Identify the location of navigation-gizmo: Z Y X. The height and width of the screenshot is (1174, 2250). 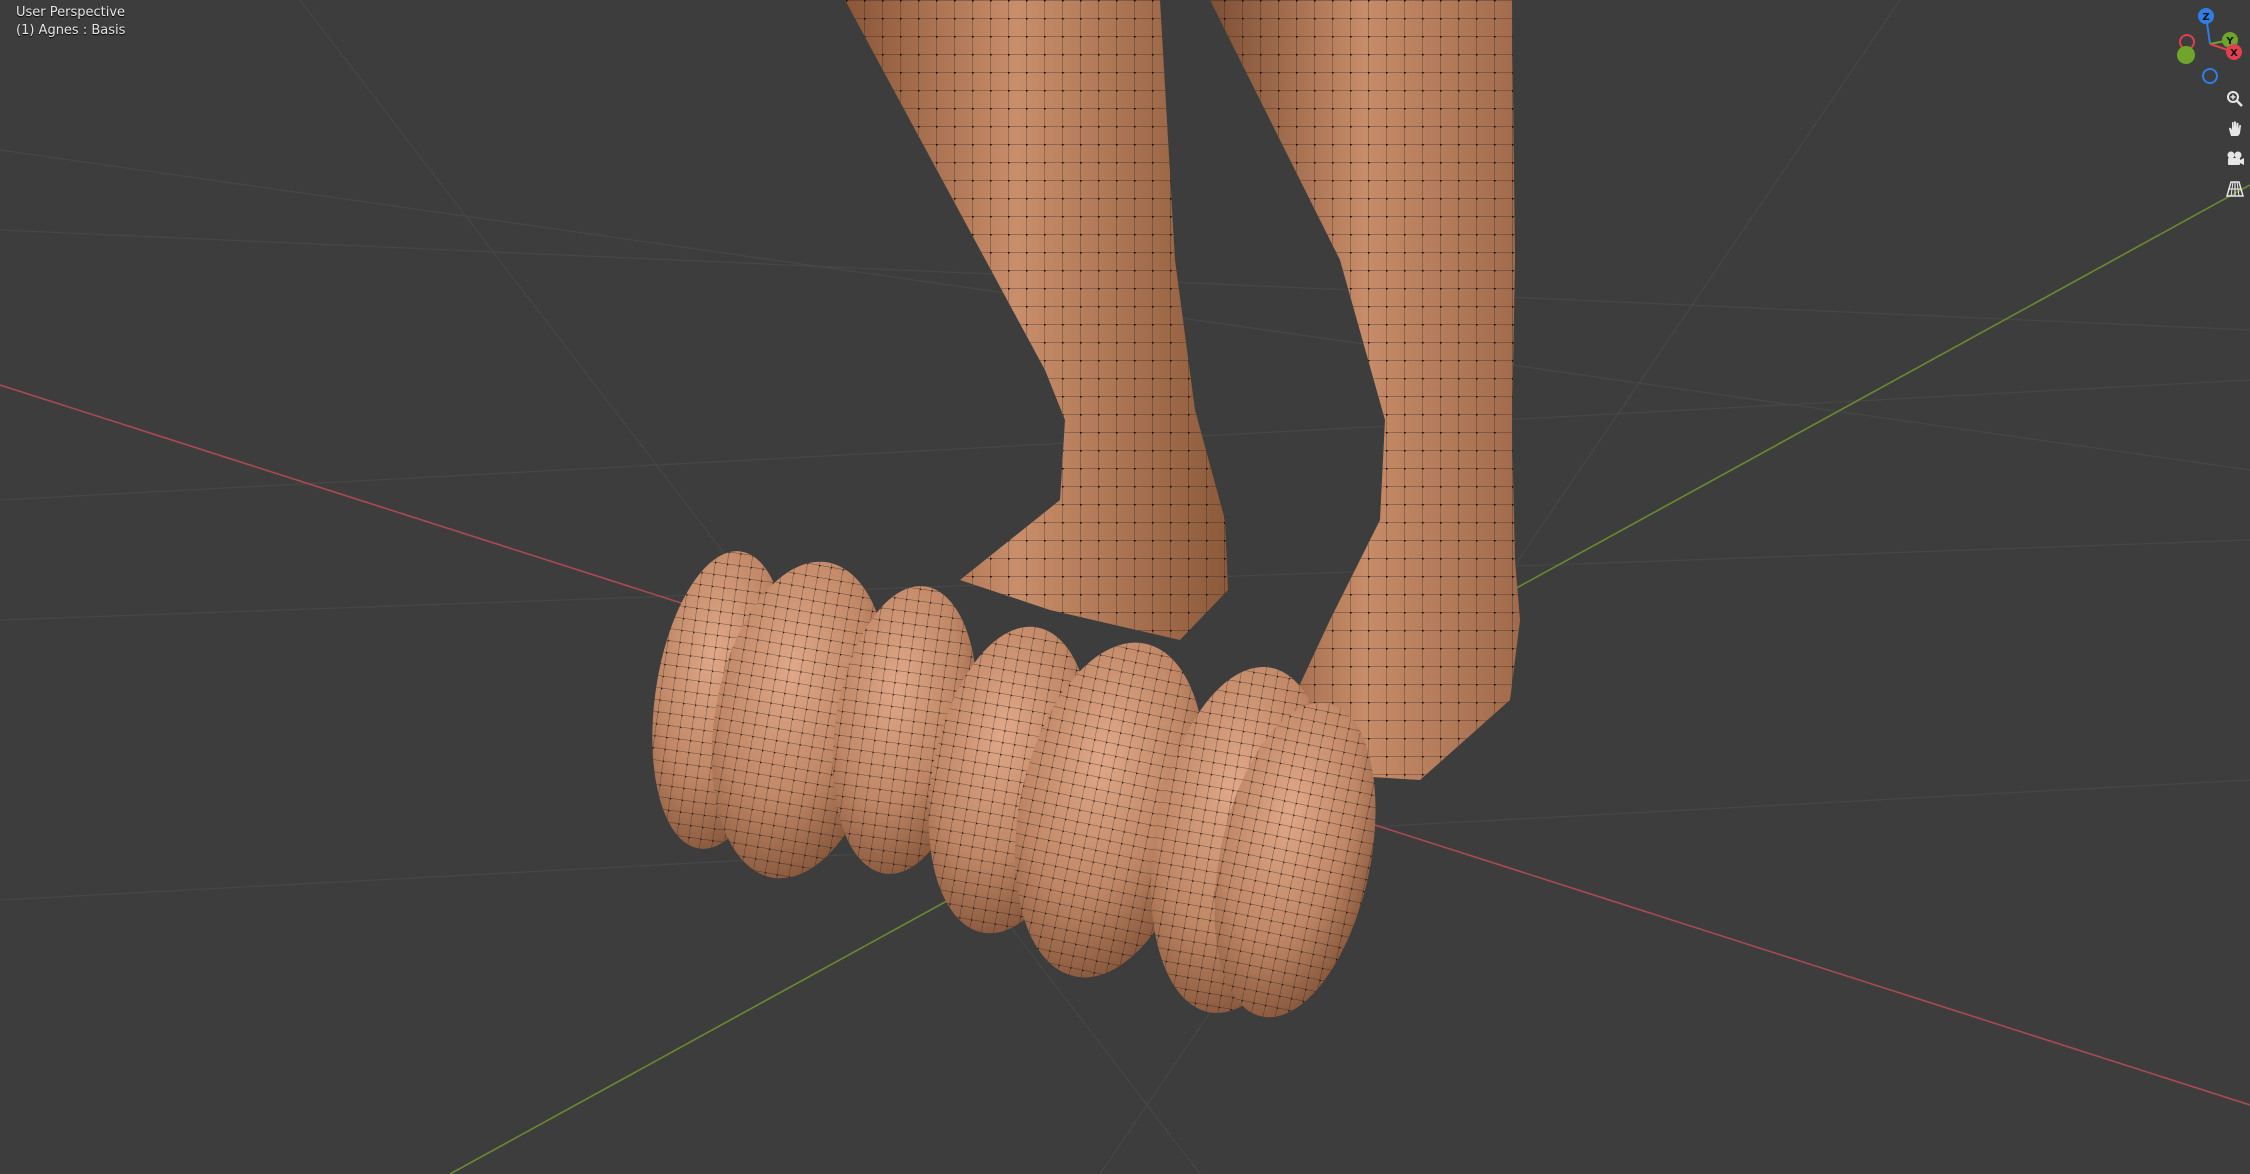
(2205, 45).